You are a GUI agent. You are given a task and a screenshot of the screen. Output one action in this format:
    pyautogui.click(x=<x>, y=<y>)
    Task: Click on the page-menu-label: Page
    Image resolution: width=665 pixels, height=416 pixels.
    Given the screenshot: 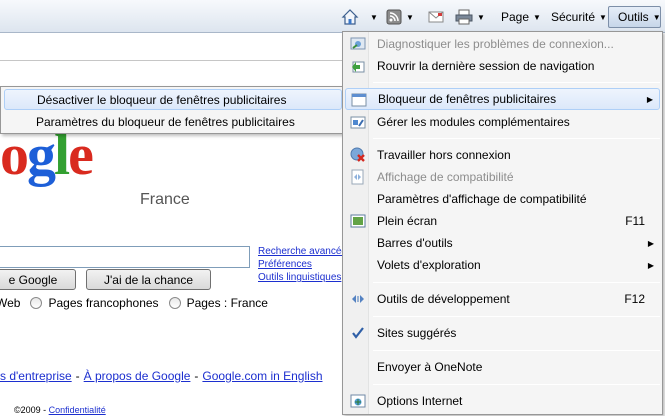 What is the action you would take?
    pyautogui.click(x=515, y=17)
    